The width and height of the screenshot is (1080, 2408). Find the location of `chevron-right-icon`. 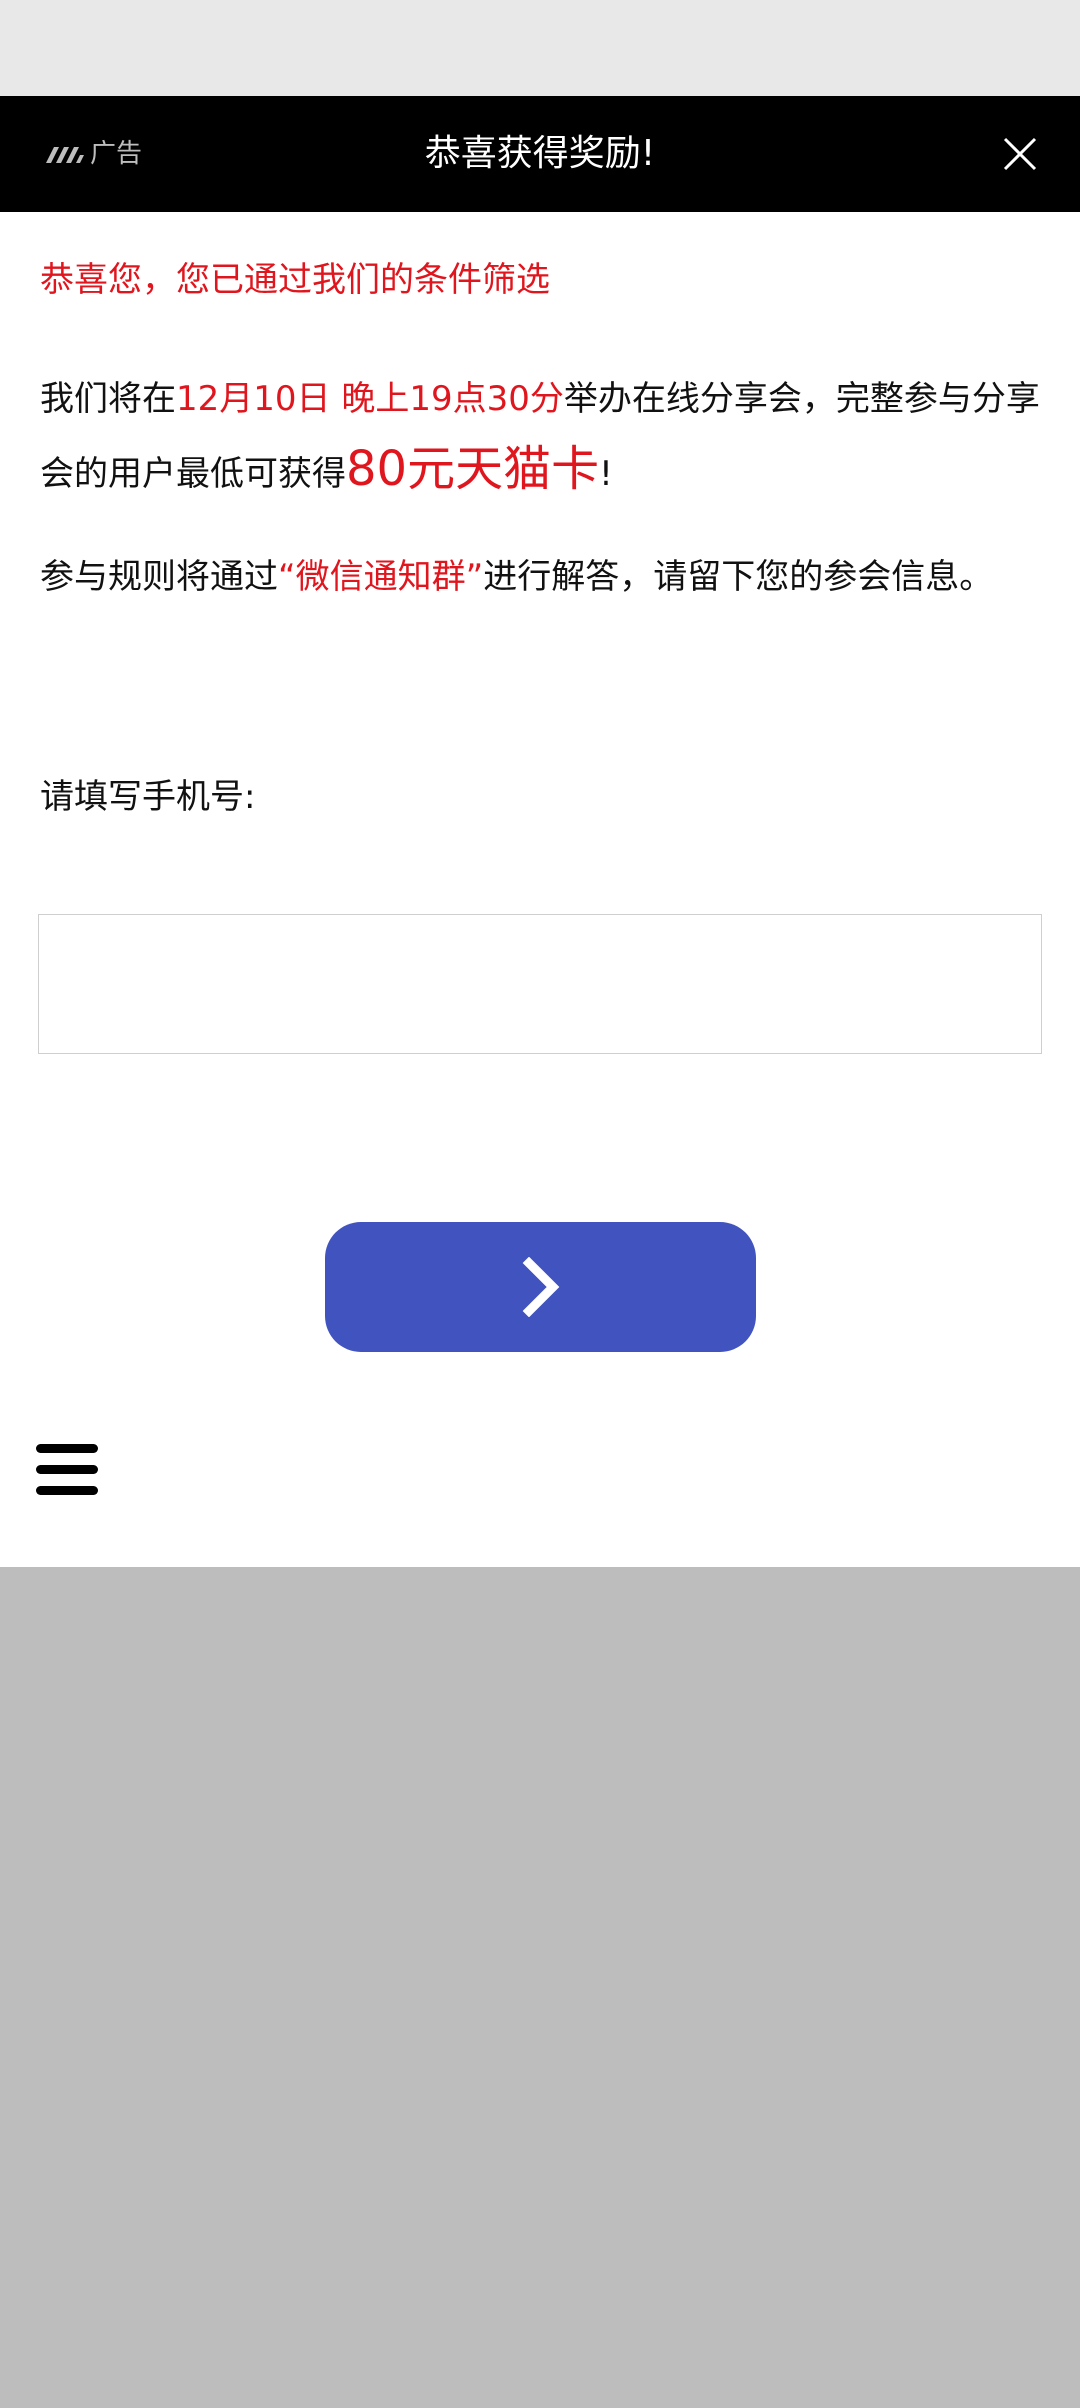

chevron-right-icon is located at coordinates (540, 1287).